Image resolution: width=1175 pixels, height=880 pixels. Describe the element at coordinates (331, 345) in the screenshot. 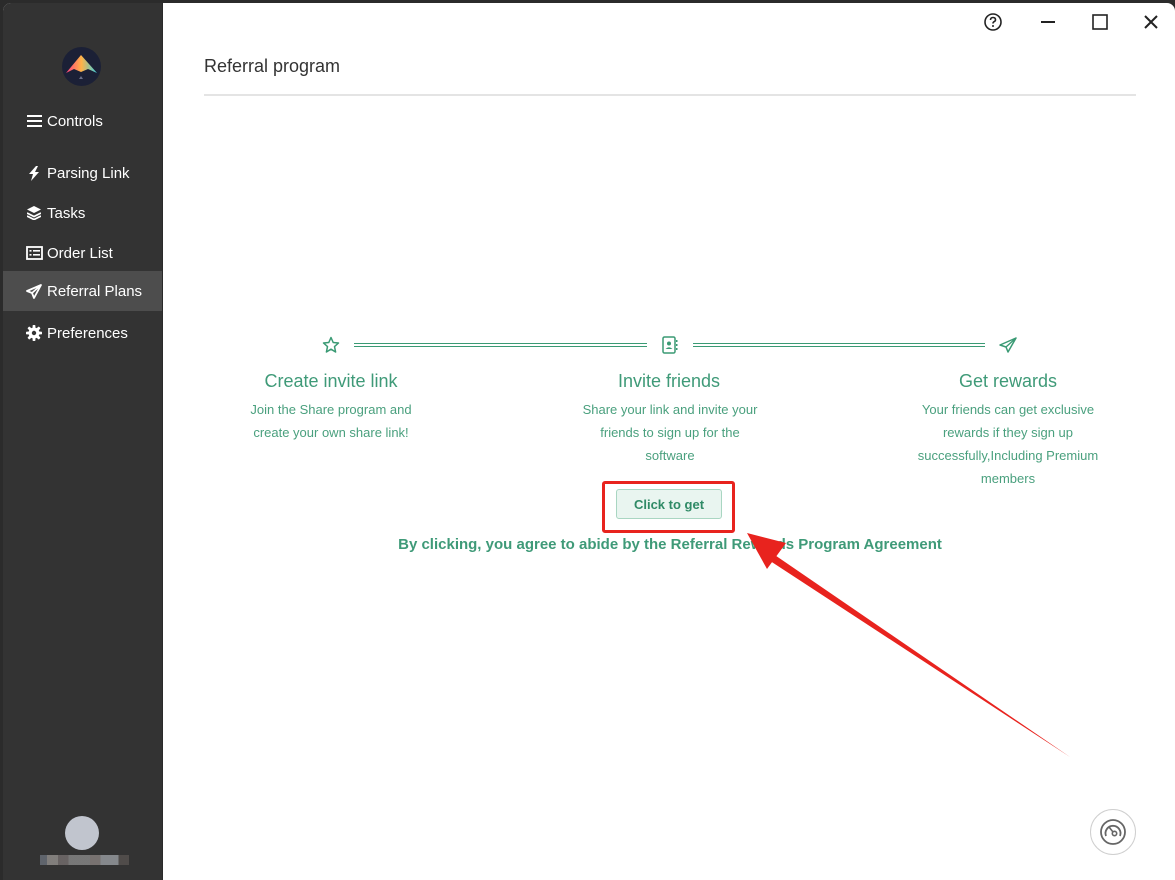

I see `star-icon` at that location.